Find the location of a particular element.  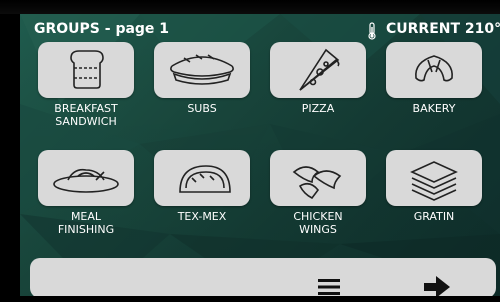

group-tile-tex-mex is located at coordinates (202, 178).